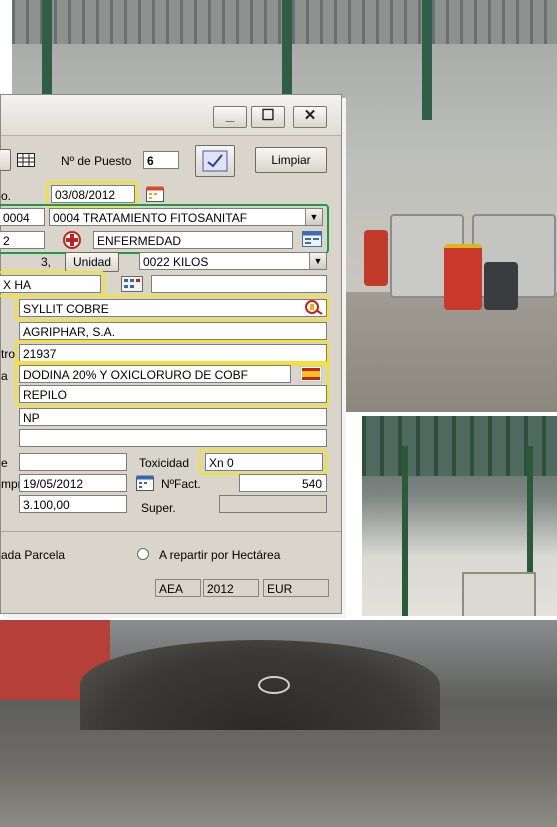 The width and height of the screenshot is (557, 827). What do you see at coordinates (8, 354) in the screenshot?
I see `registro-label: tro` at bounding box center [8, 354].